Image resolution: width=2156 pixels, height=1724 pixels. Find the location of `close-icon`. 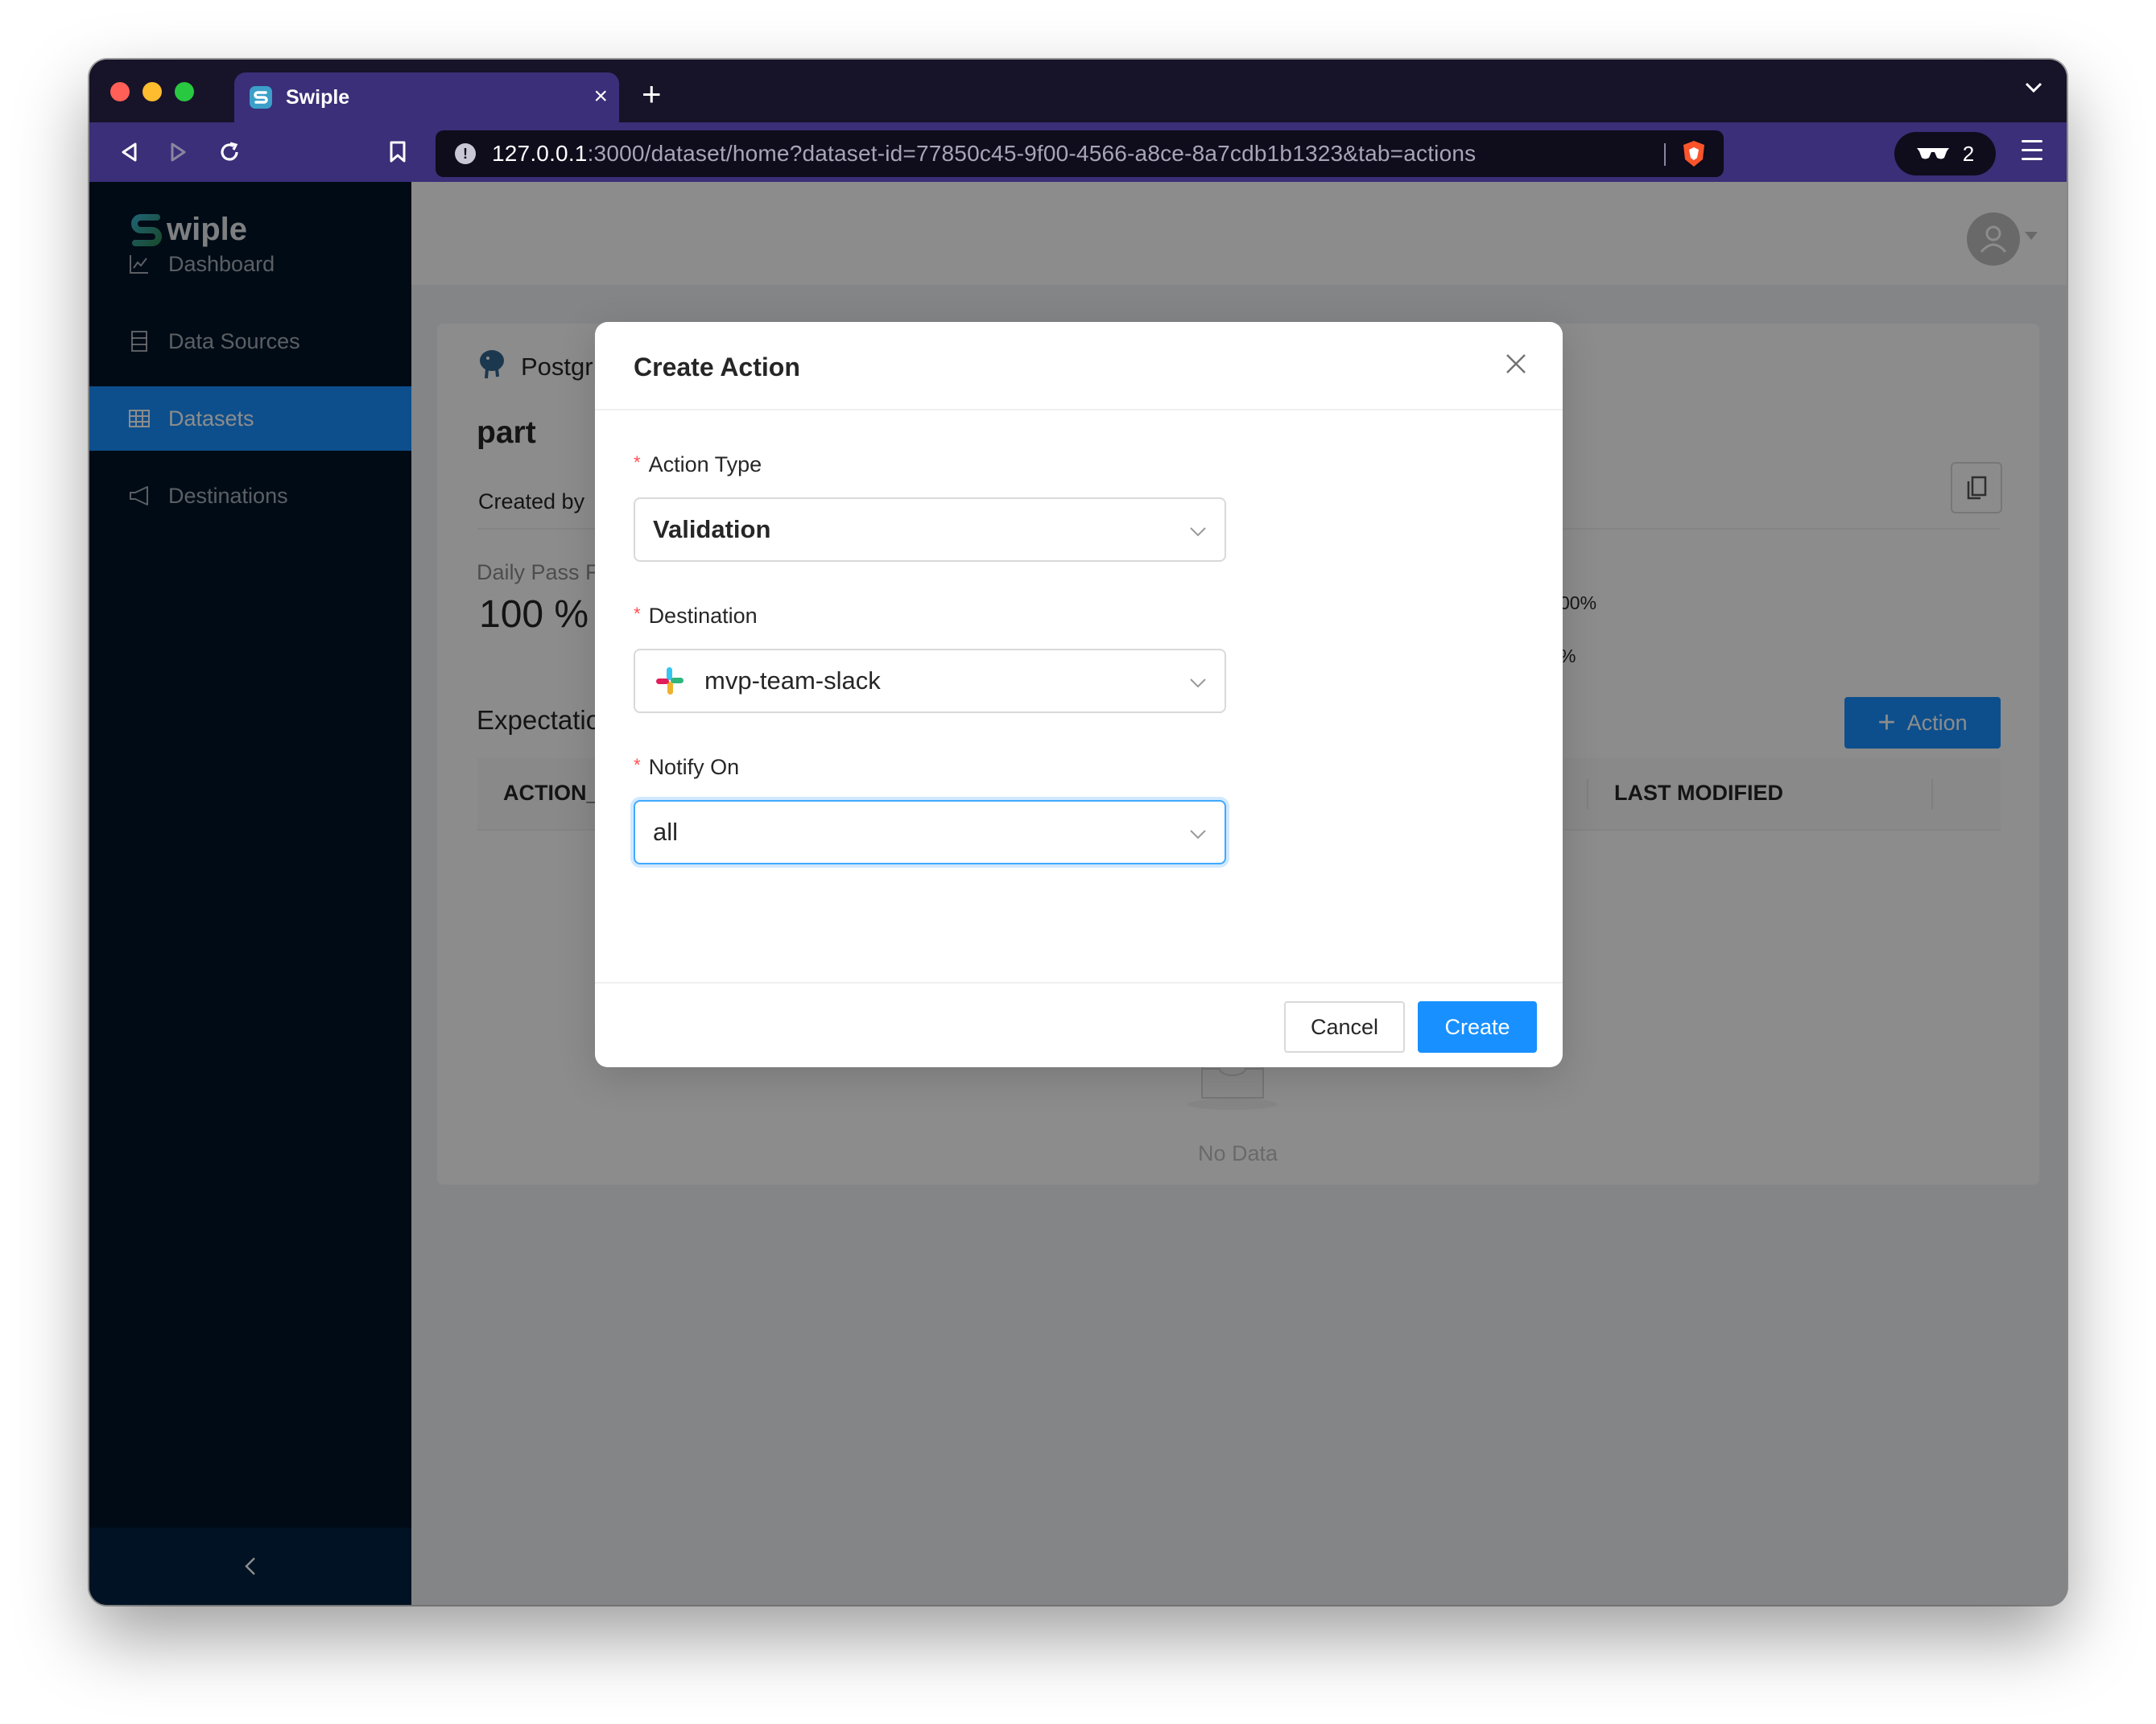

close-icon is located at coordinates (1517, 365).